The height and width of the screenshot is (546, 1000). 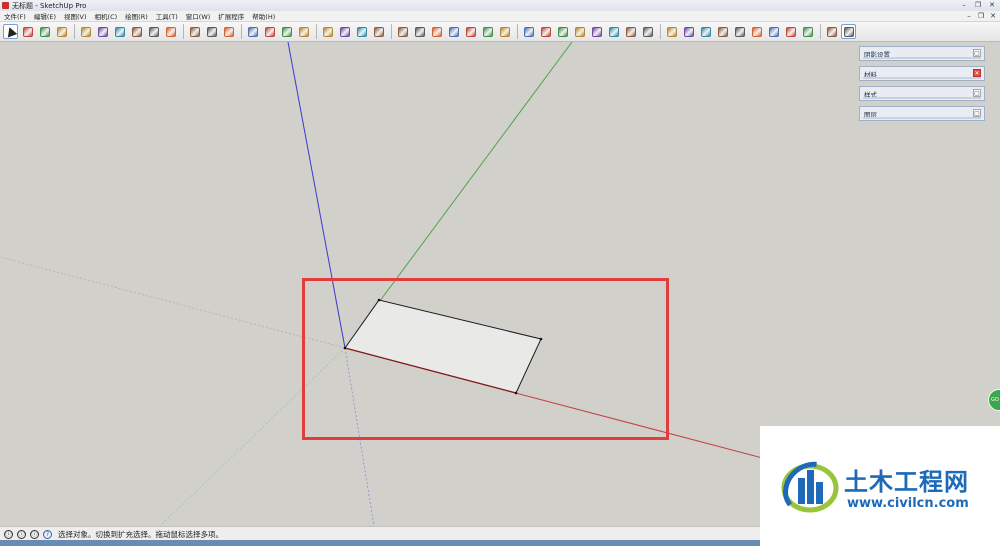 I want to click on select-tool-button, so click(x=10, y=31).